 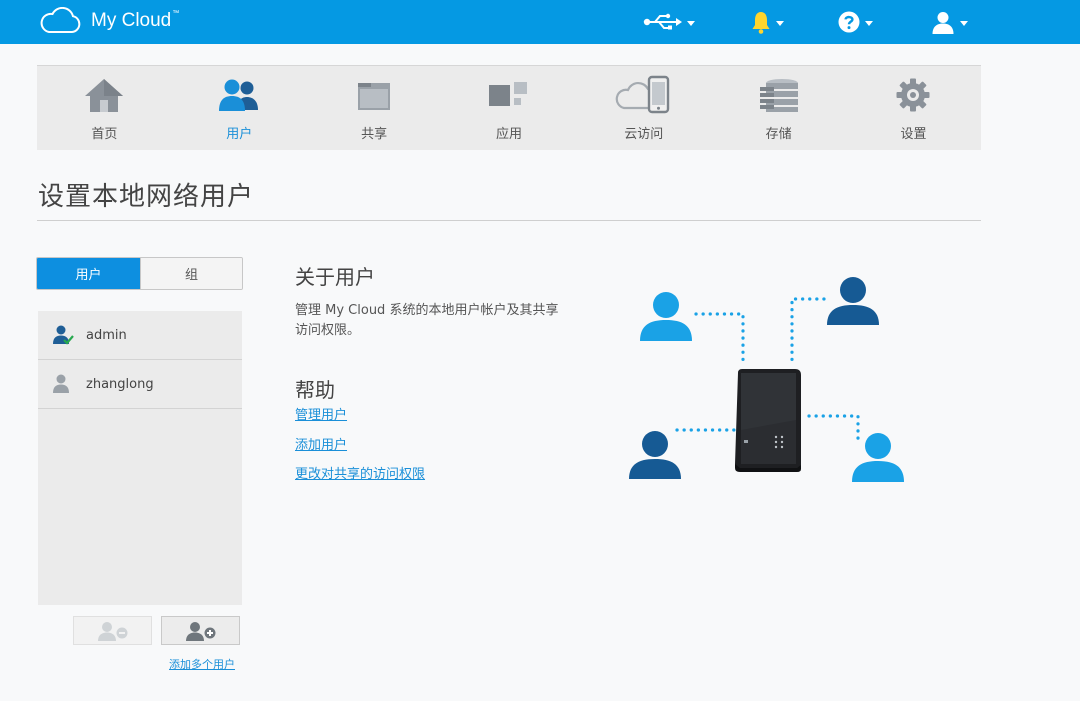 I want to click on nas-device-icon, so click(x=768, y=420).